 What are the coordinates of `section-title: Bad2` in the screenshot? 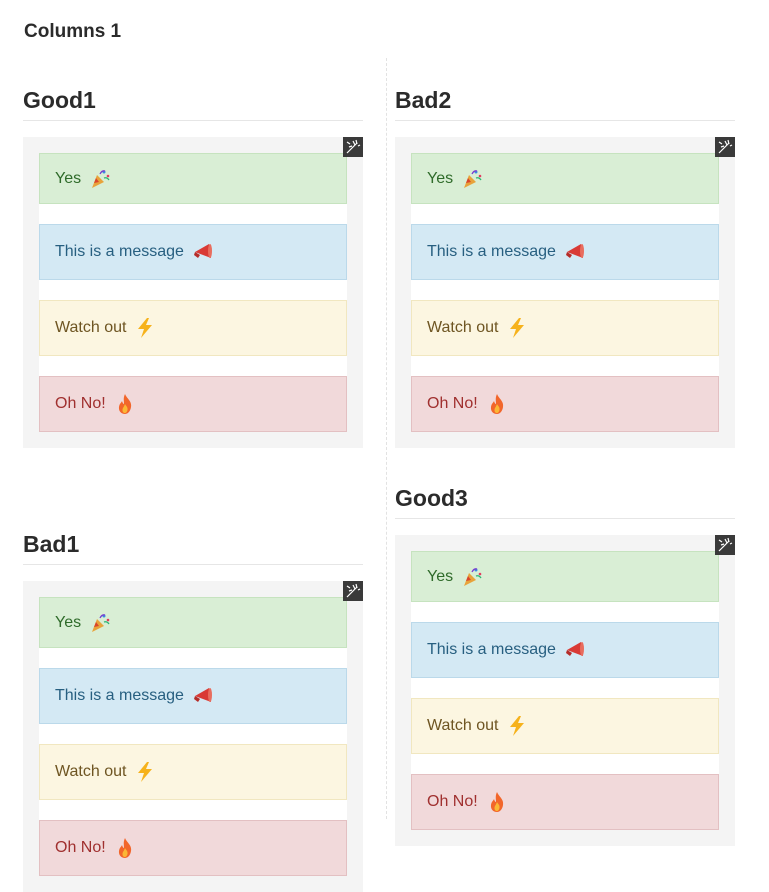 It's located at (565, 103).